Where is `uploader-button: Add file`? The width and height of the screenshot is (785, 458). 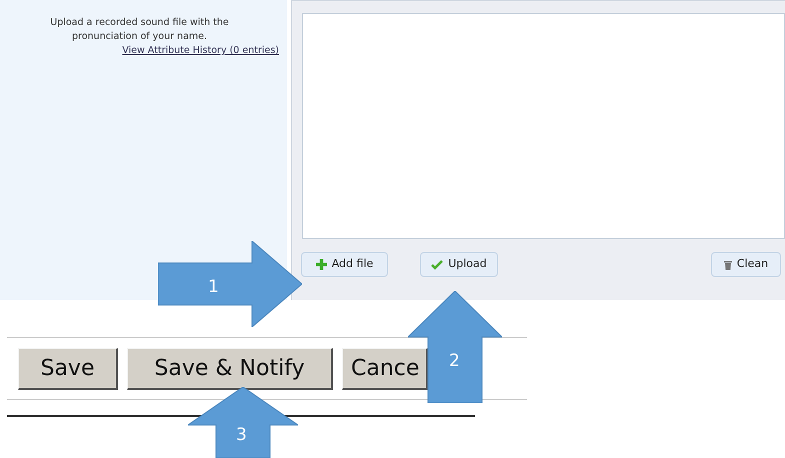 uploader-button: Add file is located at coordinates (344, 264).